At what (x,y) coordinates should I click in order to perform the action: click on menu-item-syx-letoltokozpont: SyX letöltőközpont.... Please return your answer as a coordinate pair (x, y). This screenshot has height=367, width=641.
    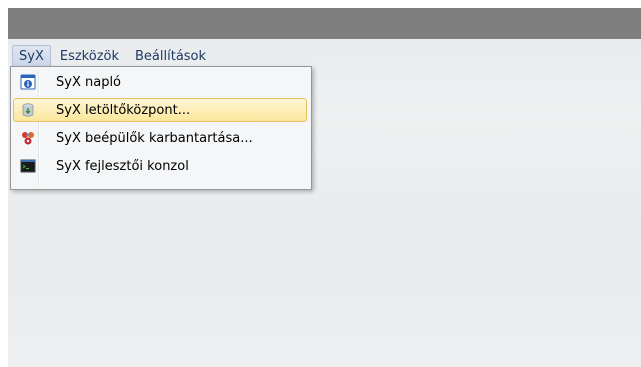
    Looking at the image, I should click on (160, 110).